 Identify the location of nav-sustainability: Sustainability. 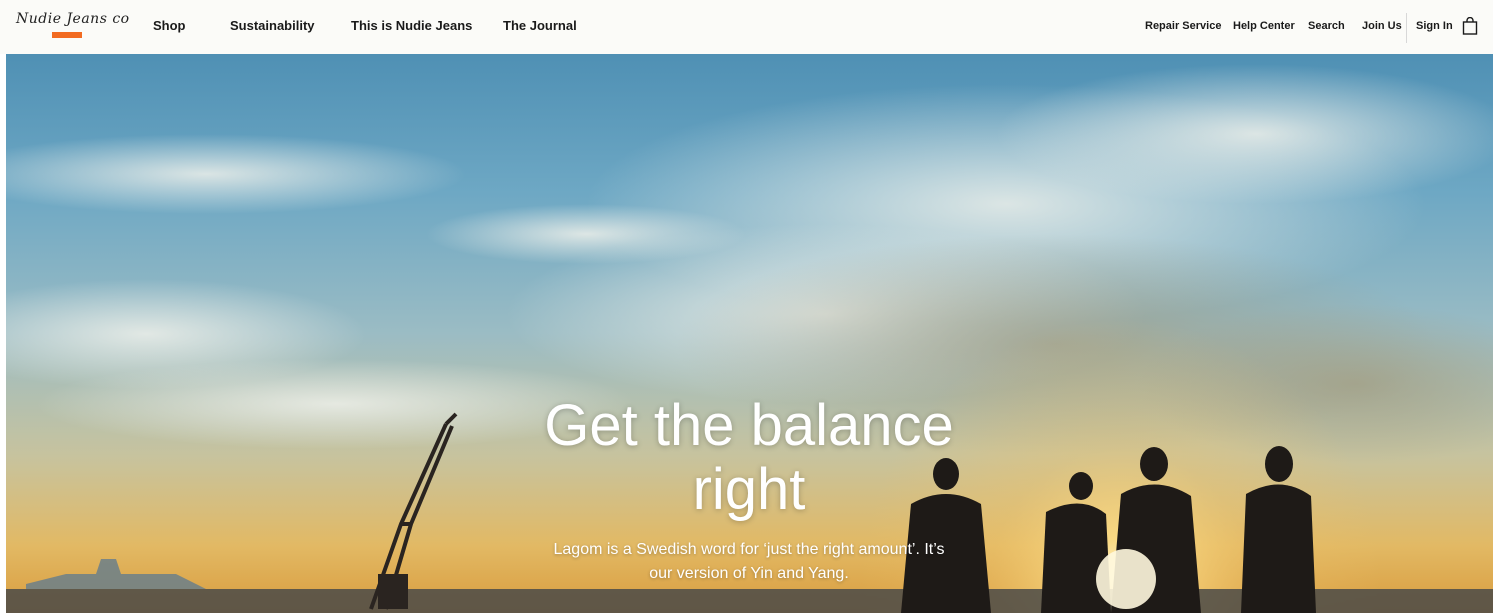
(272, 25).